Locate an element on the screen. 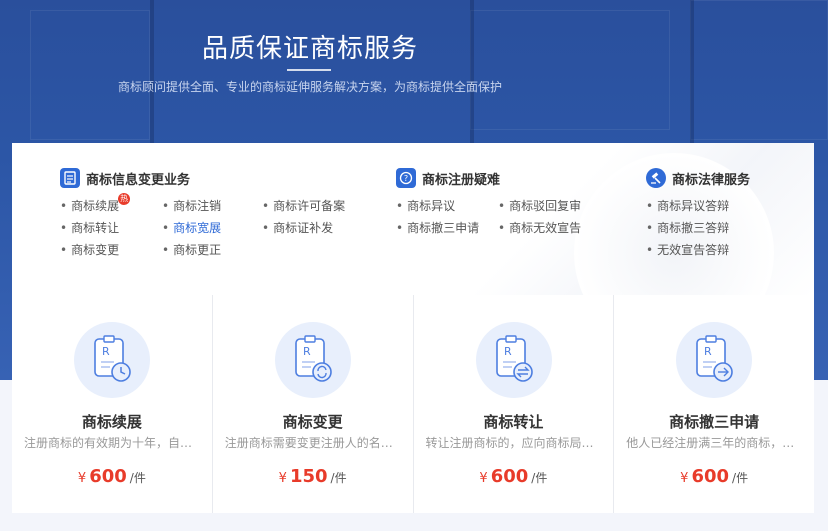 This screenshot has height=531, width=828. card-title: 商标撤三申请 is located at coordinates (714, 422).